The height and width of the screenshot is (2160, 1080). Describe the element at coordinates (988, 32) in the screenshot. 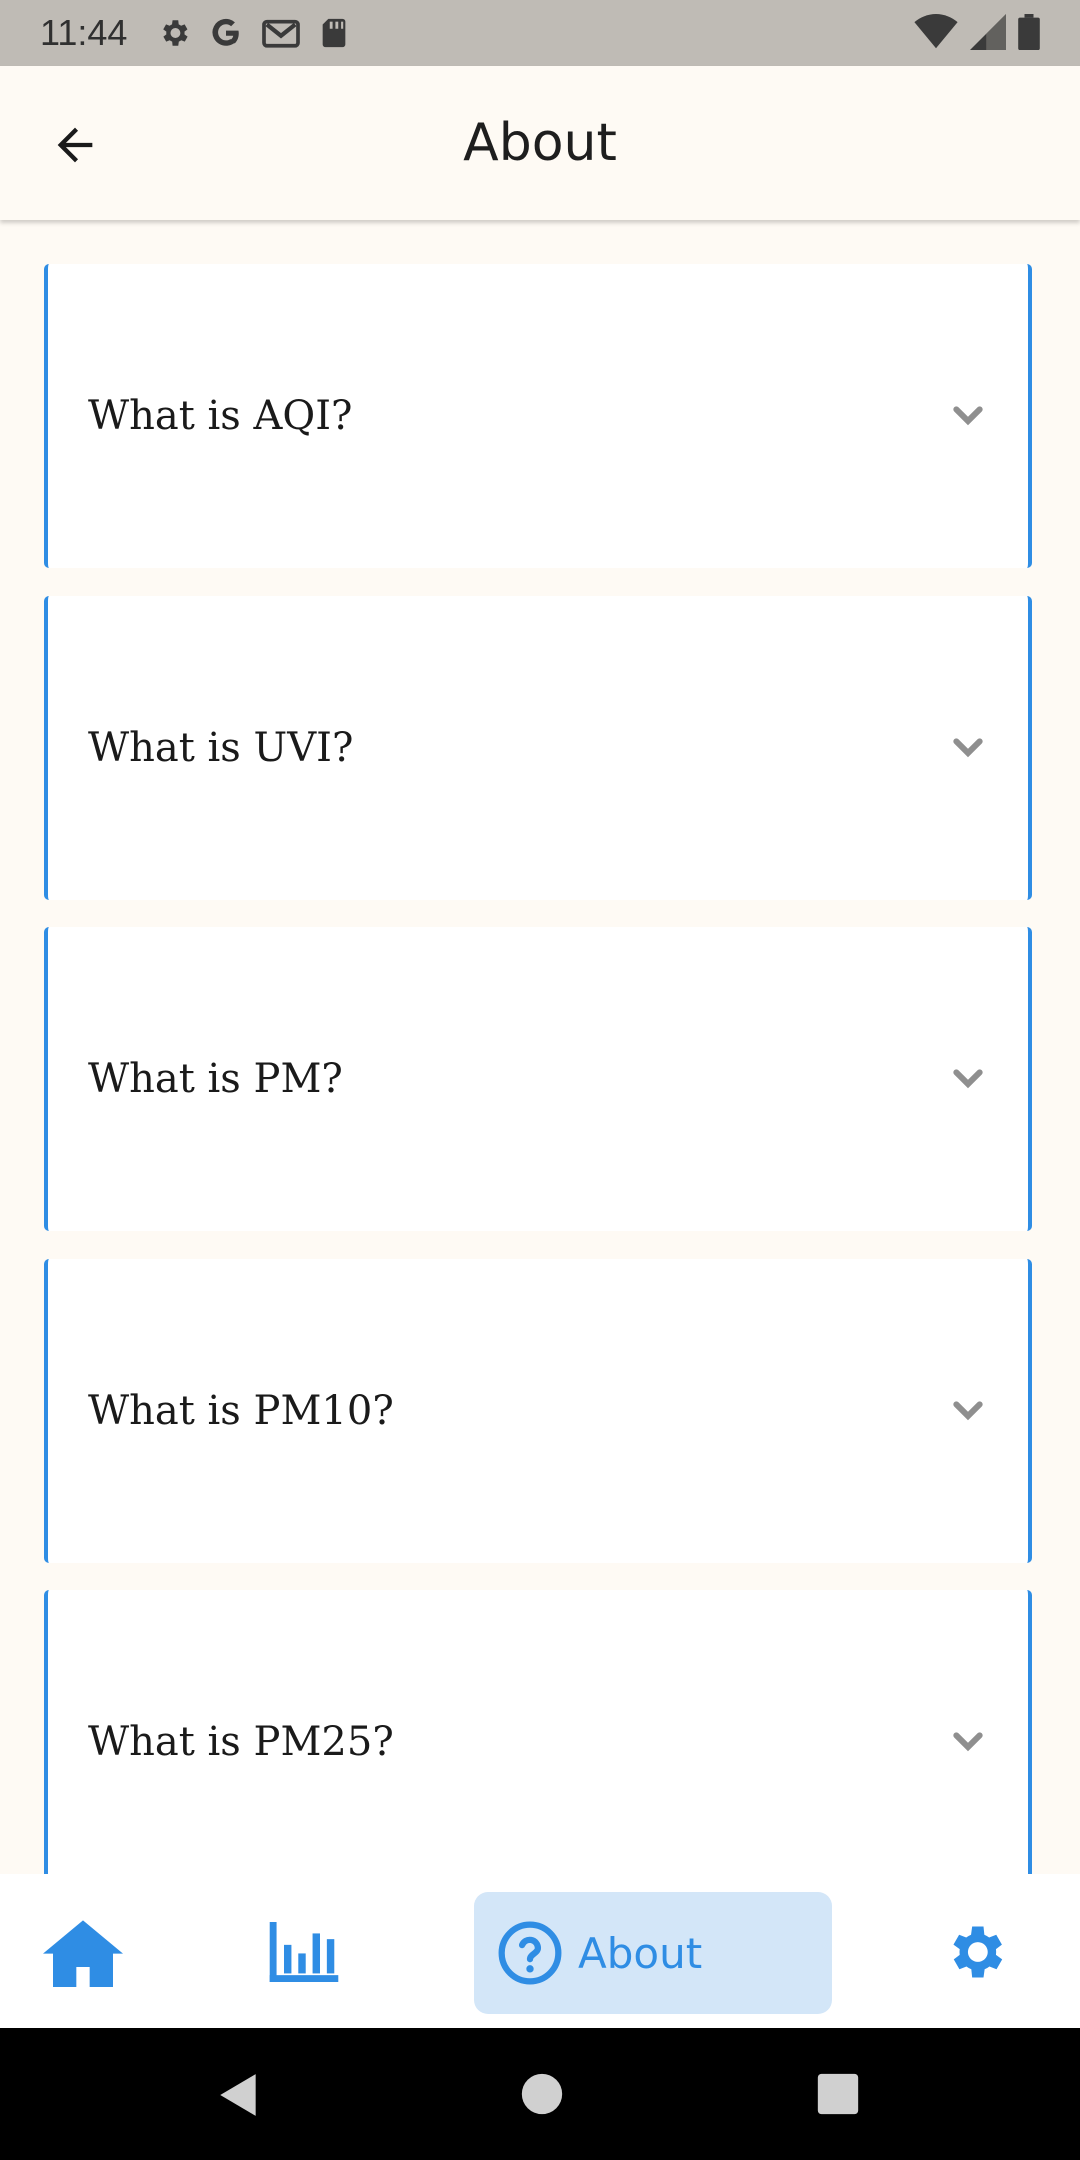

I see `signal-icon` at that location.